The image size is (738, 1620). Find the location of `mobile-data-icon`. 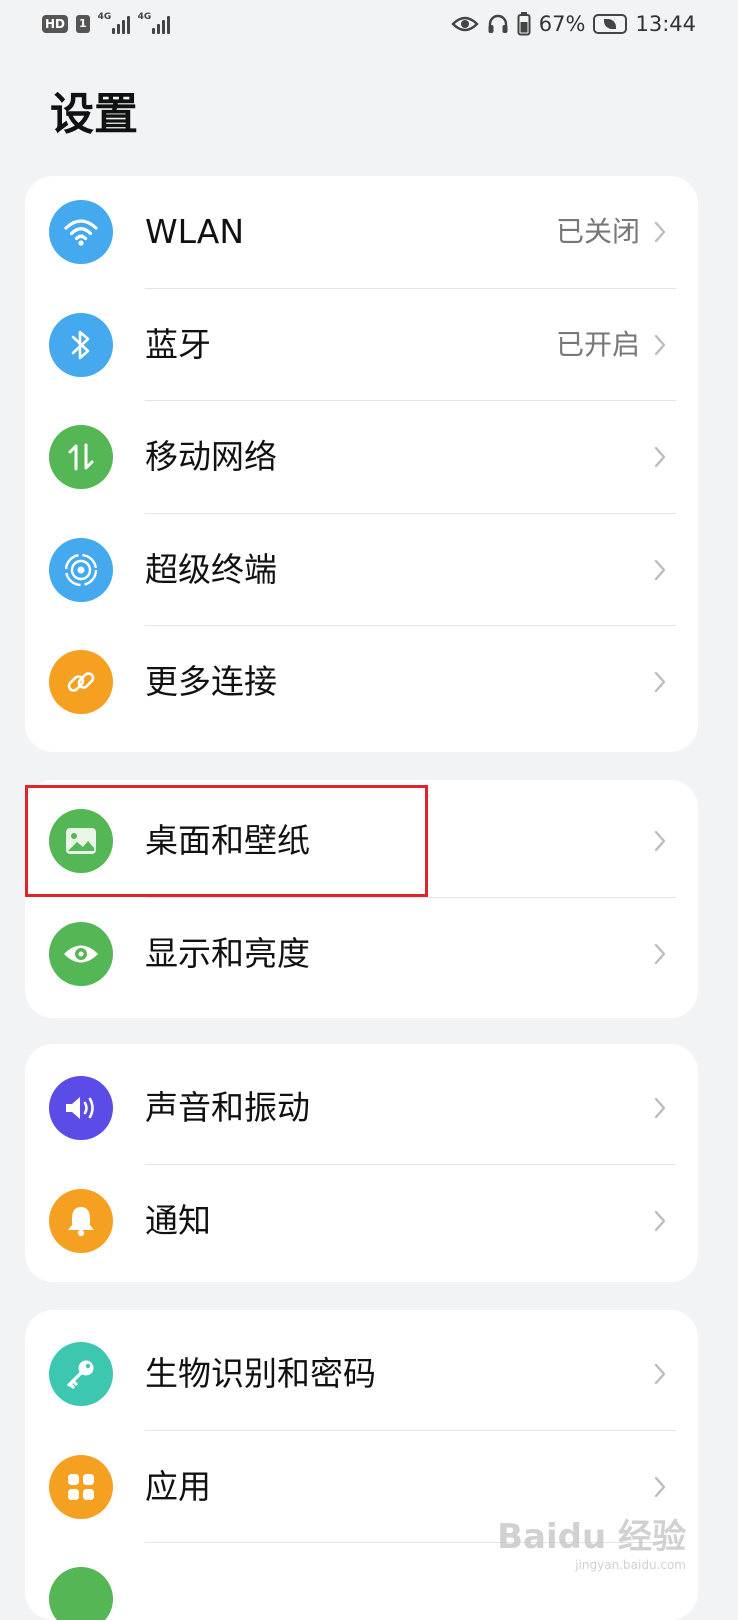

mobile-data-icon is located at coordinates (81, 457).